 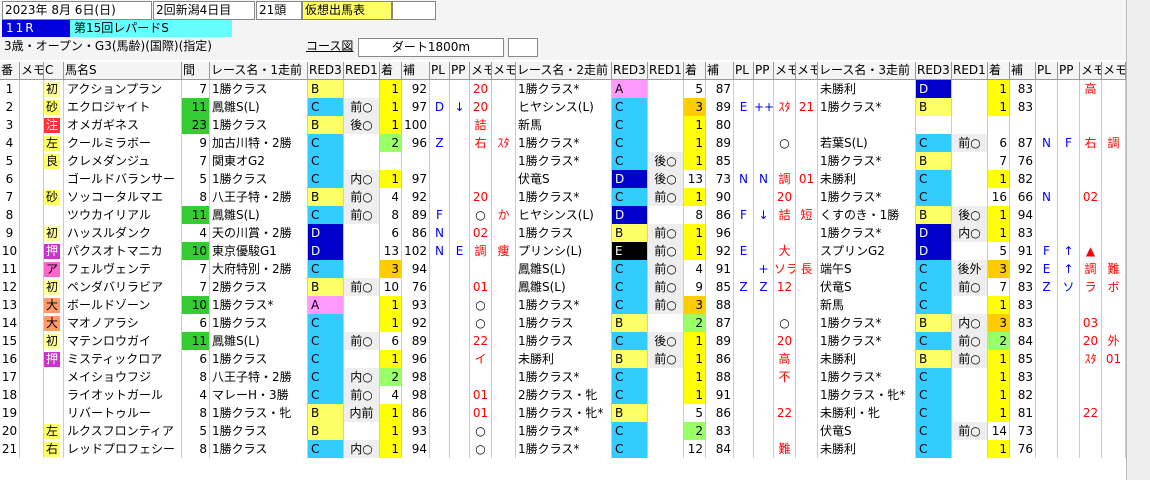 I want to click on header-col-19: PL, so click(x=744, y=70).